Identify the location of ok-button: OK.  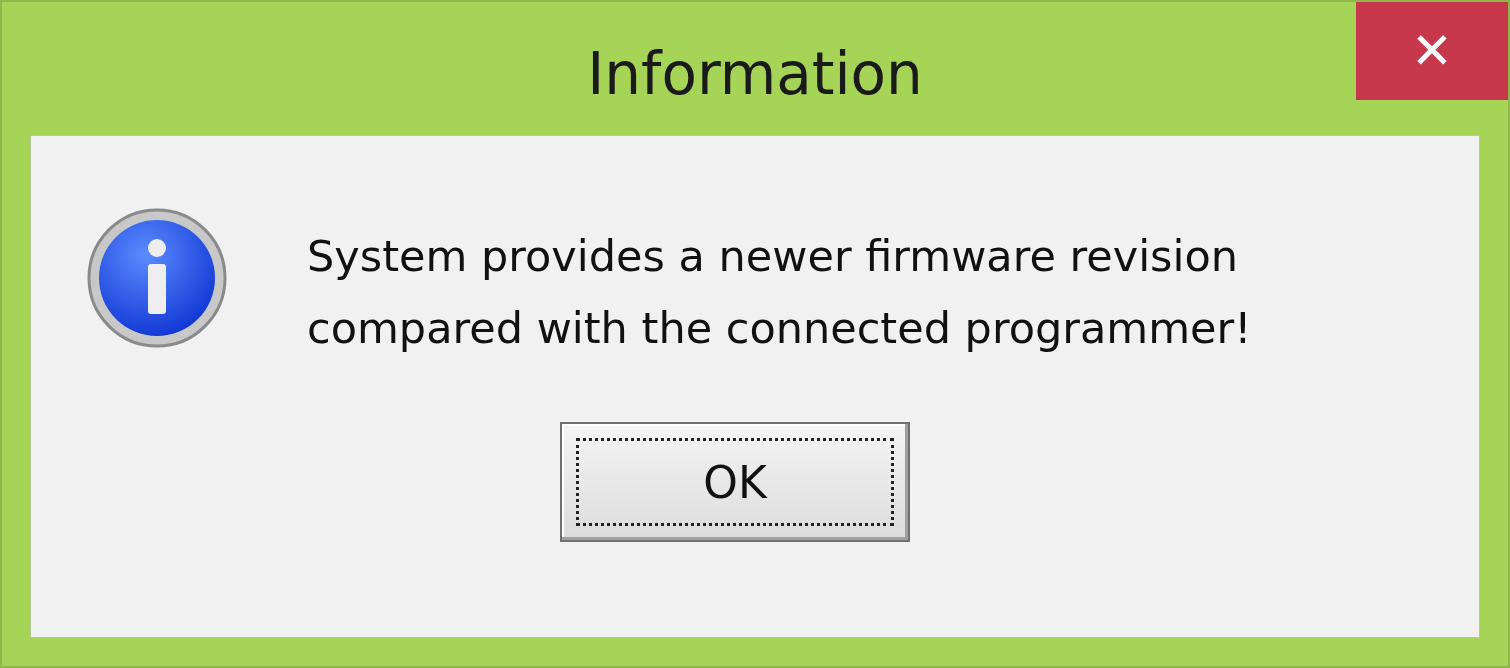
(735, 482).